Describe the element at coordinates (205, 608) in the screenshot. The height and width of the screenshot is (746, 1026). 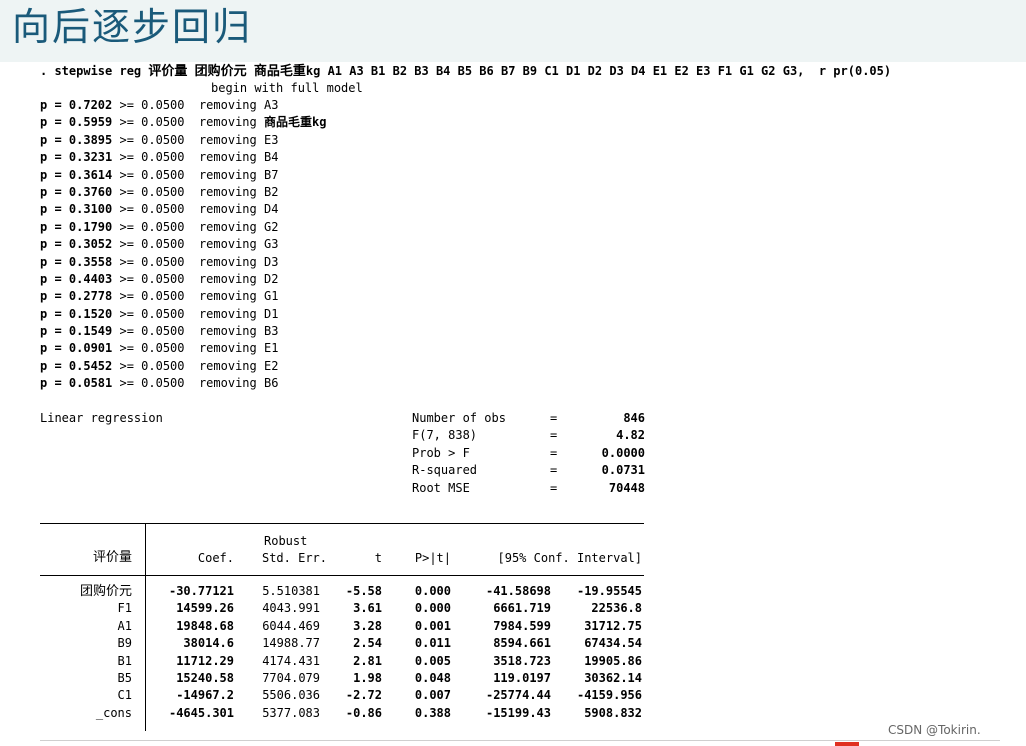
I see `table-cell-coef: 14599.26` at that location.